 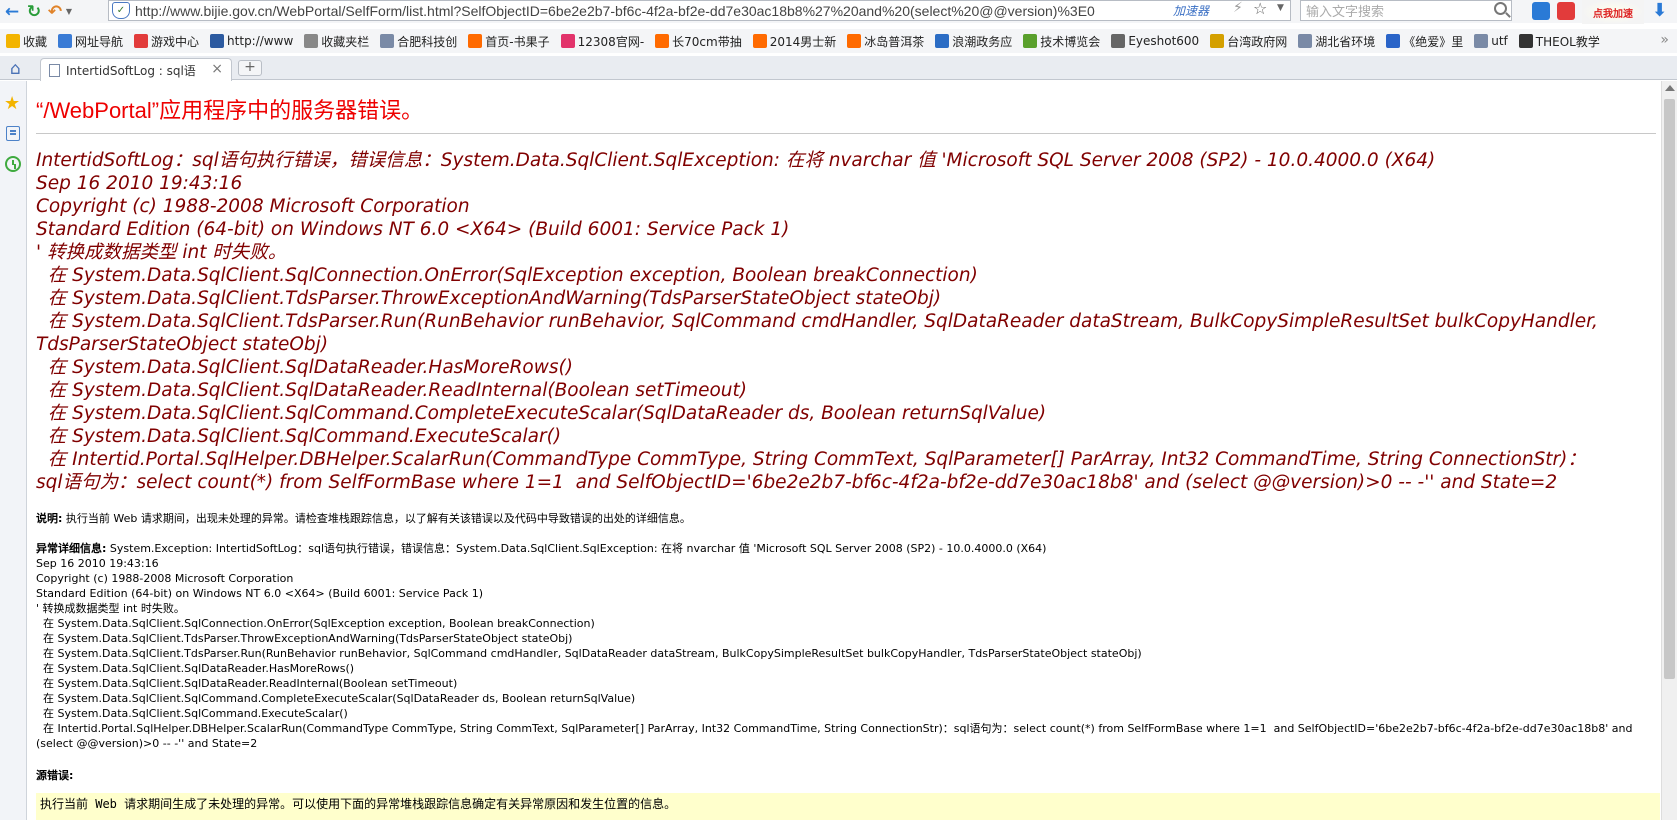 I want to click on sidebar: ★, so click(x=13, y=450).